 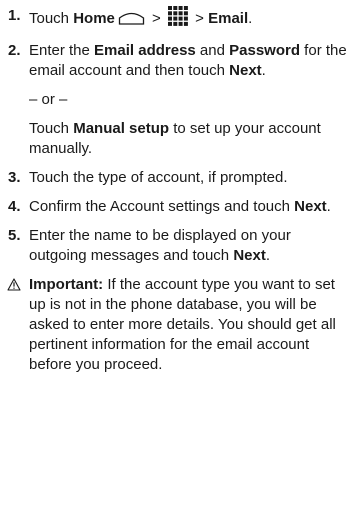 What do you see at coordinates (14, 235) in the screenshot?
I see `step-number: 5.` at bounding box center [14, 235].